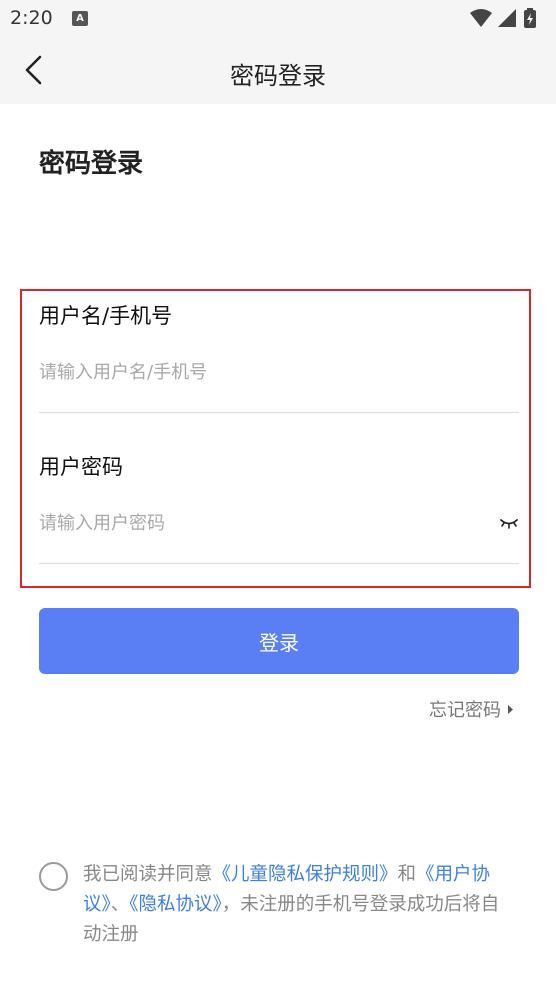 This screenshot has height=988, width=556. Describe the element at coordinates (481, 18) in the screenshot. I see `wifi-icon` at that location.